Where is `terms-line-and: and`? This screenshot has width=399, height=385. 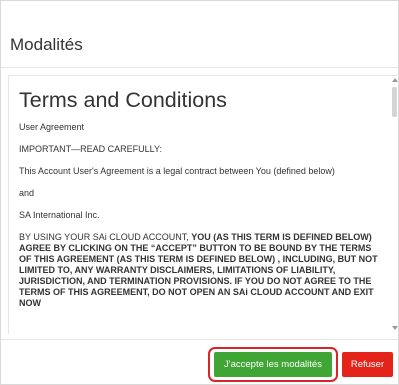 terms-line-and: and is located at coordinates (27, 193).